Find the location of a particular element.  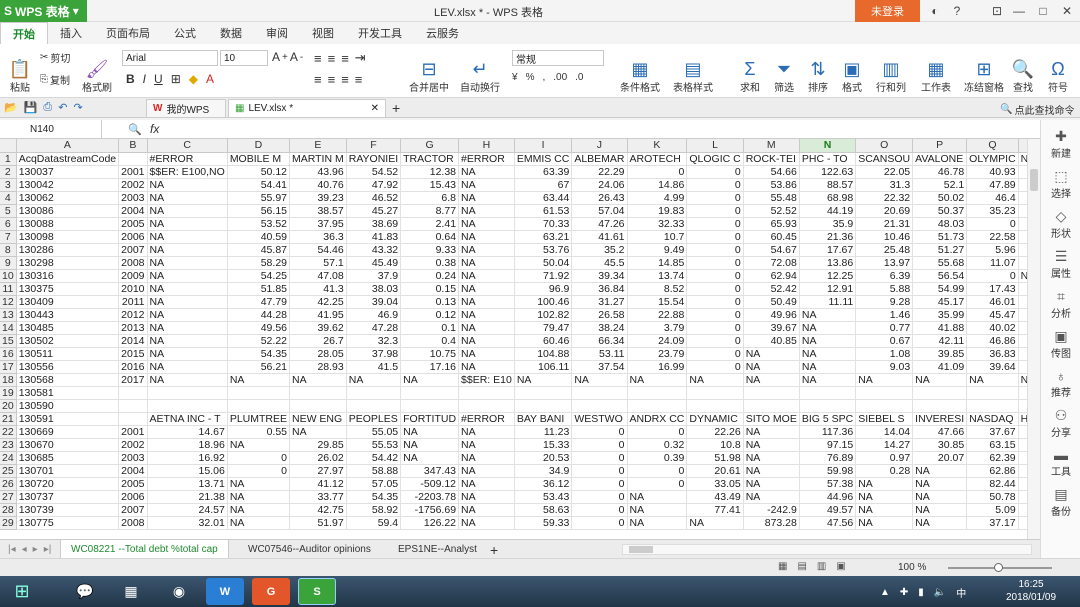

align-center-icon: ≡ is located at coordinates (332, 79).